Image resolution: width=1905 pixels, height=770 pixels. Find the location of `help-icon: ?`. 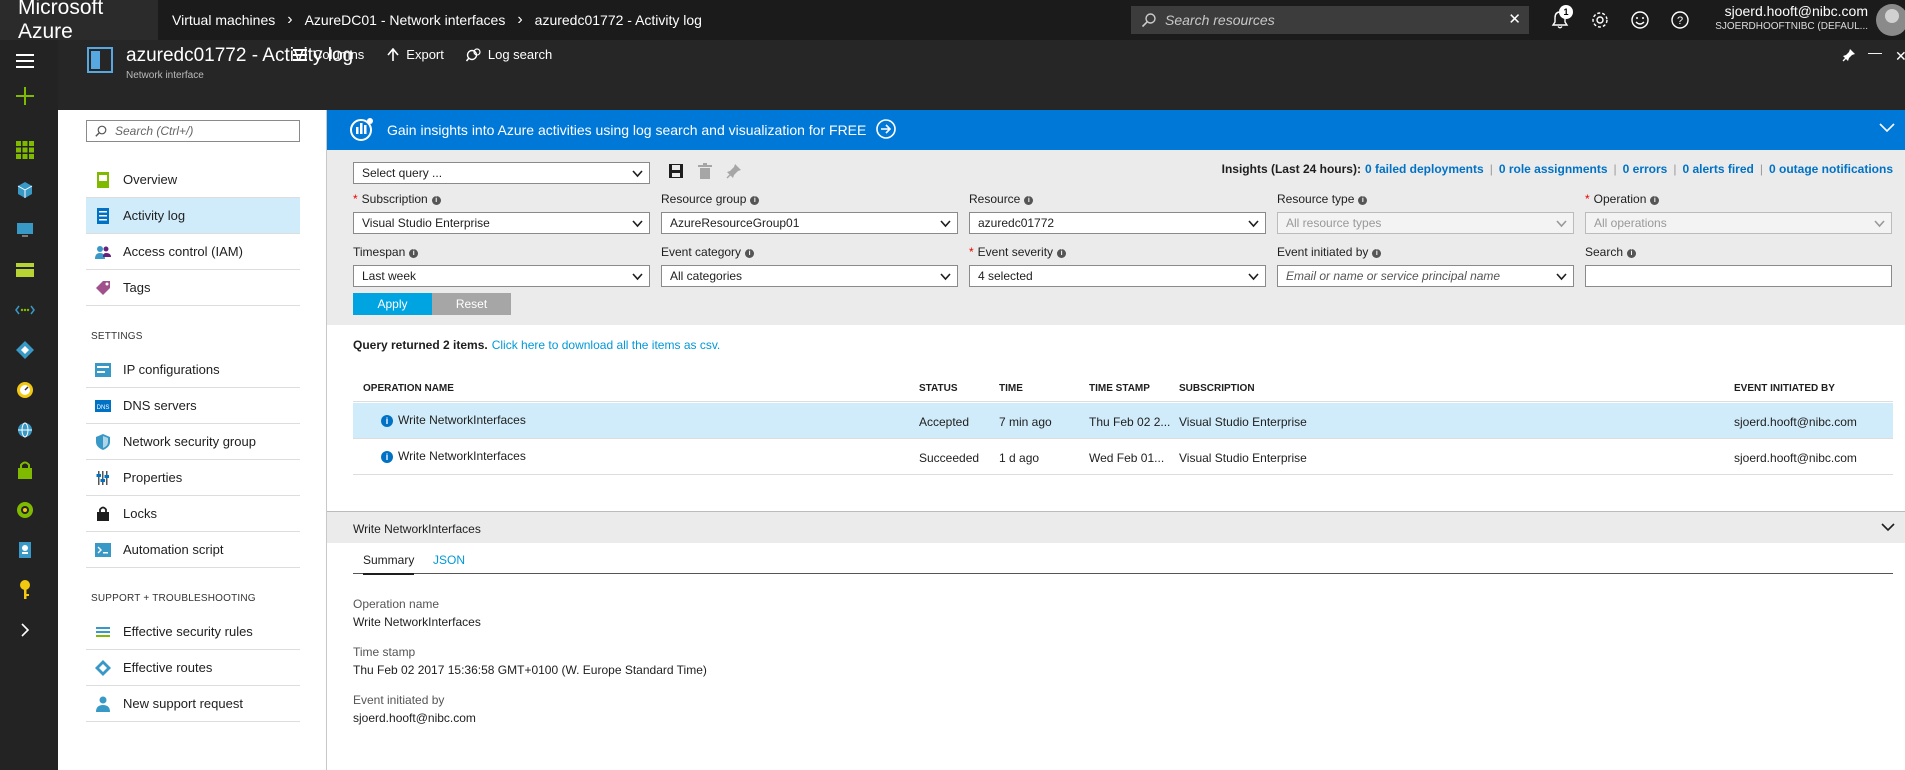

help-icon: ? is located at coordinates (1680, 20).